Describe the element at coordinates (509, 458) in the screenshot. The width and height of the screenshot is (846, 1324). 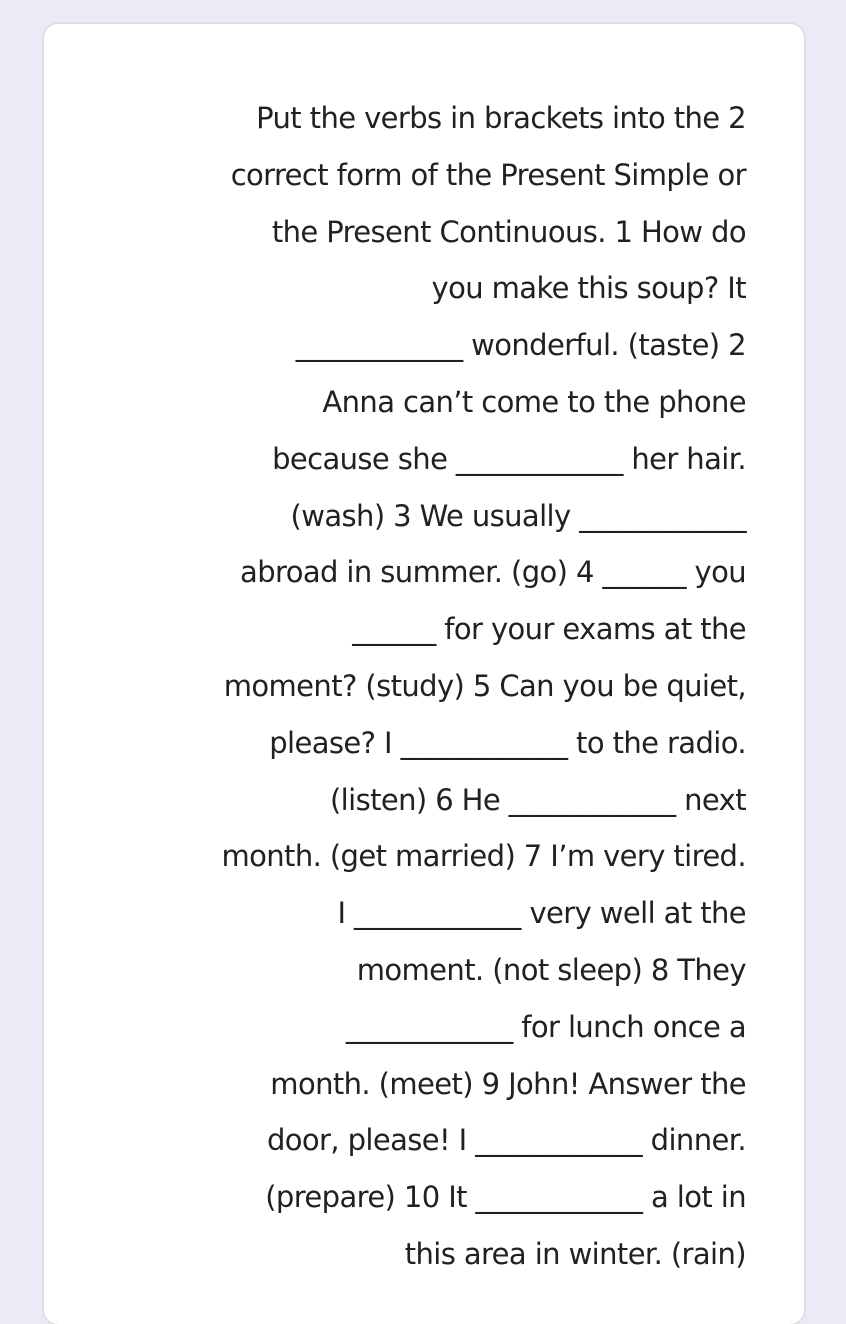
I see `question-line: because she ____________ her hair.` at that location.